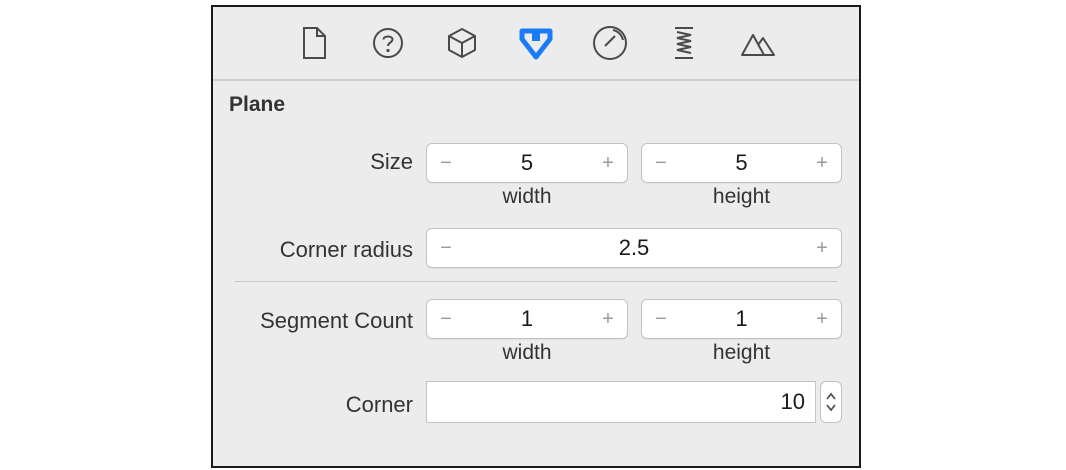 The height and width of the screenshot is (470, 1066). What do you see at coordinates (346, 249) in the screenshot?
I see `corner-radius-label: Corner radius` at bounding box center [346, 249].